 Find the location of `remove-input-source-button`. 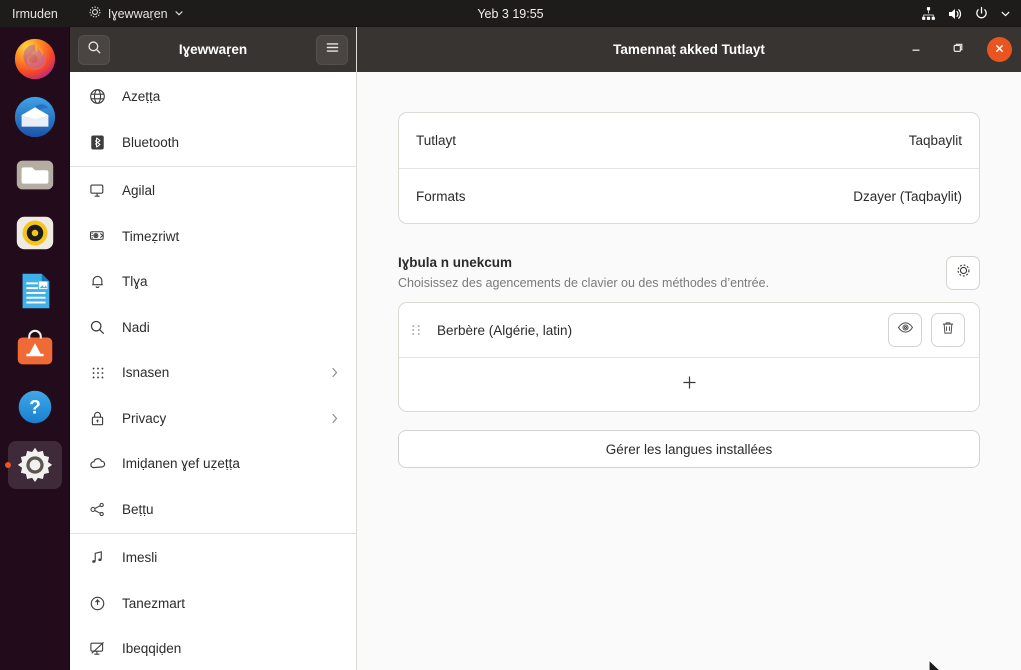

remove-input-source-button is located at coordinates (948, 330).